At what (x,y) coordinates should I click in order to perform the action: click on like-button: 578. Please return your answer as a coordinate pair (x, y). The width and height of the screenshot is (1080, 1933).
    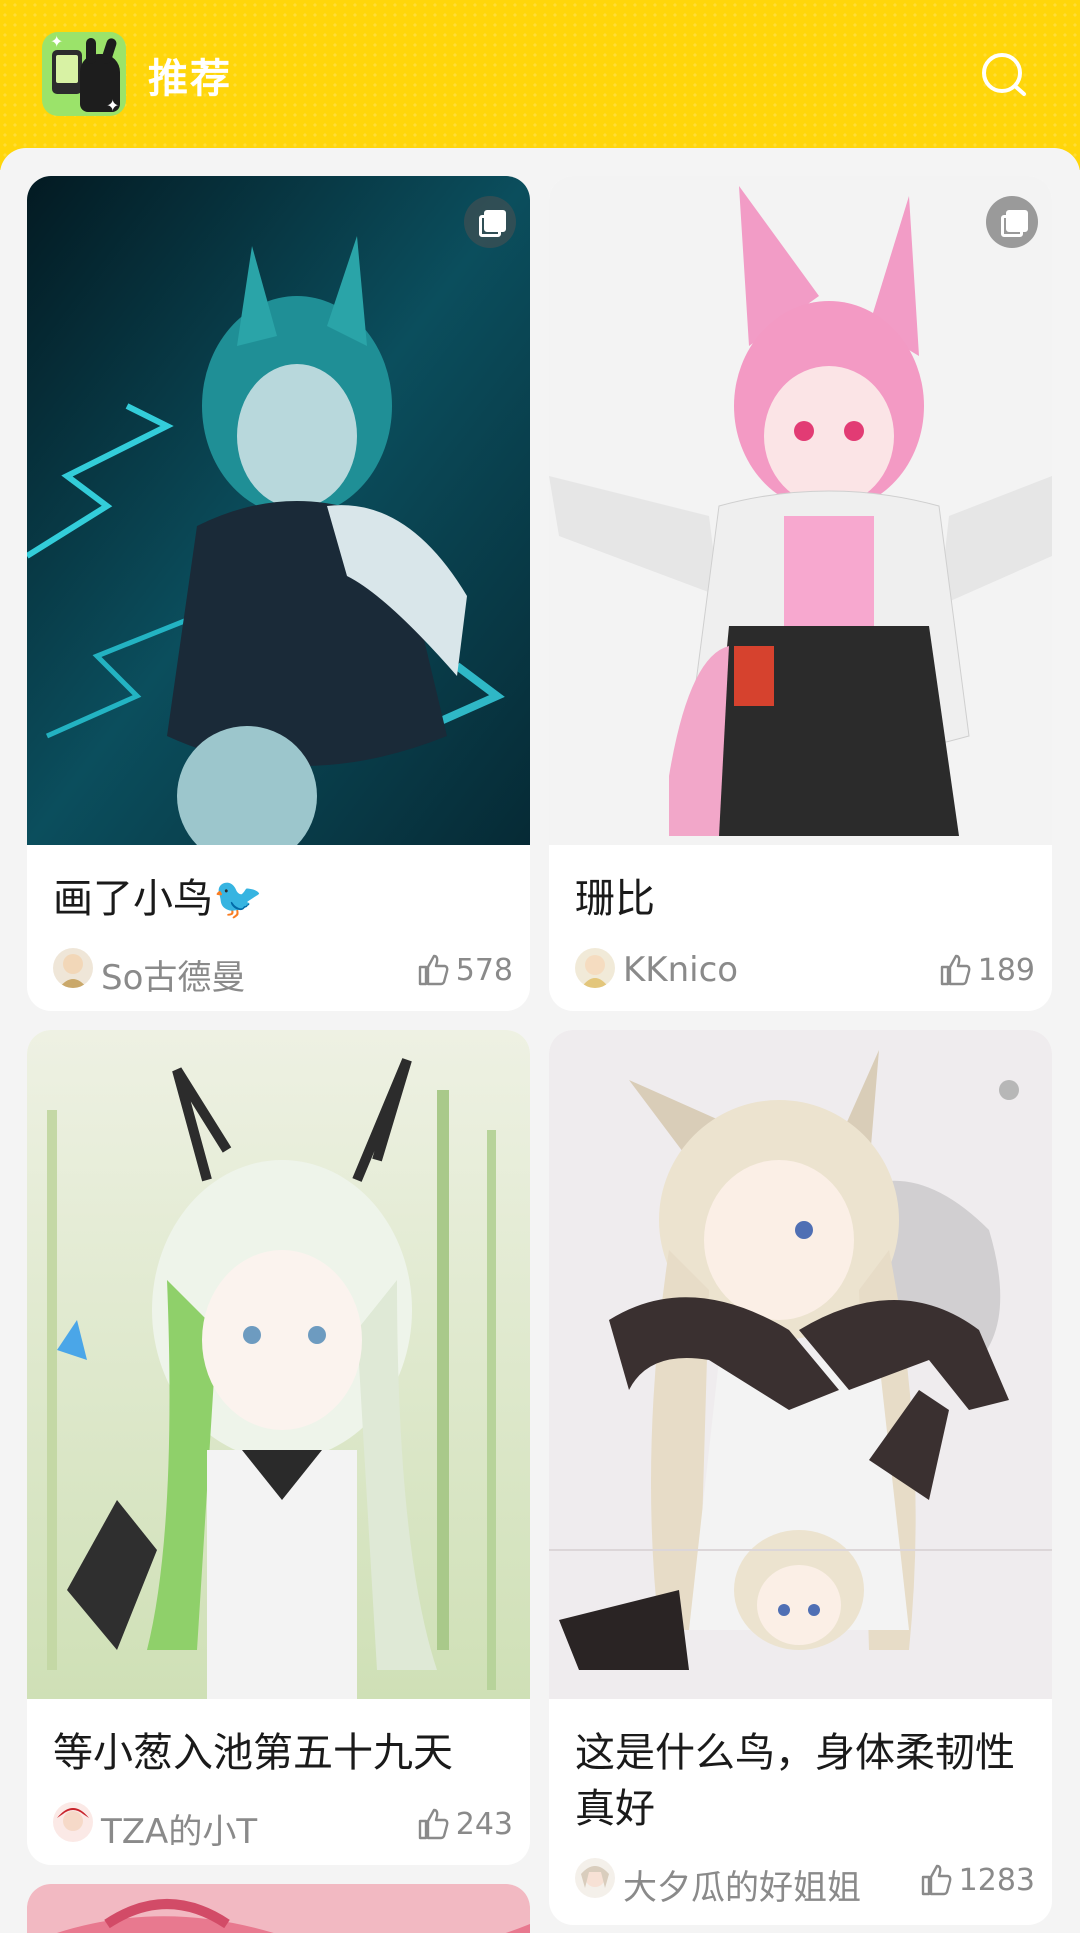
    Looking at the image, I should click on (464, 970).